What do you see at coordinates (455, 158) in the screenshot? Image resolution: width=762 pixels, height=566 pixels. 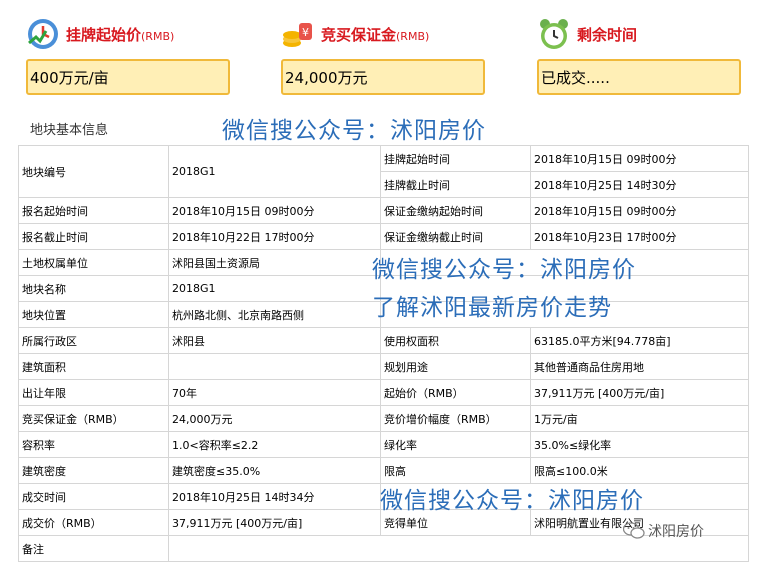 I see `field-label: 挂牌起始时间` at bounding box center [455, 158].